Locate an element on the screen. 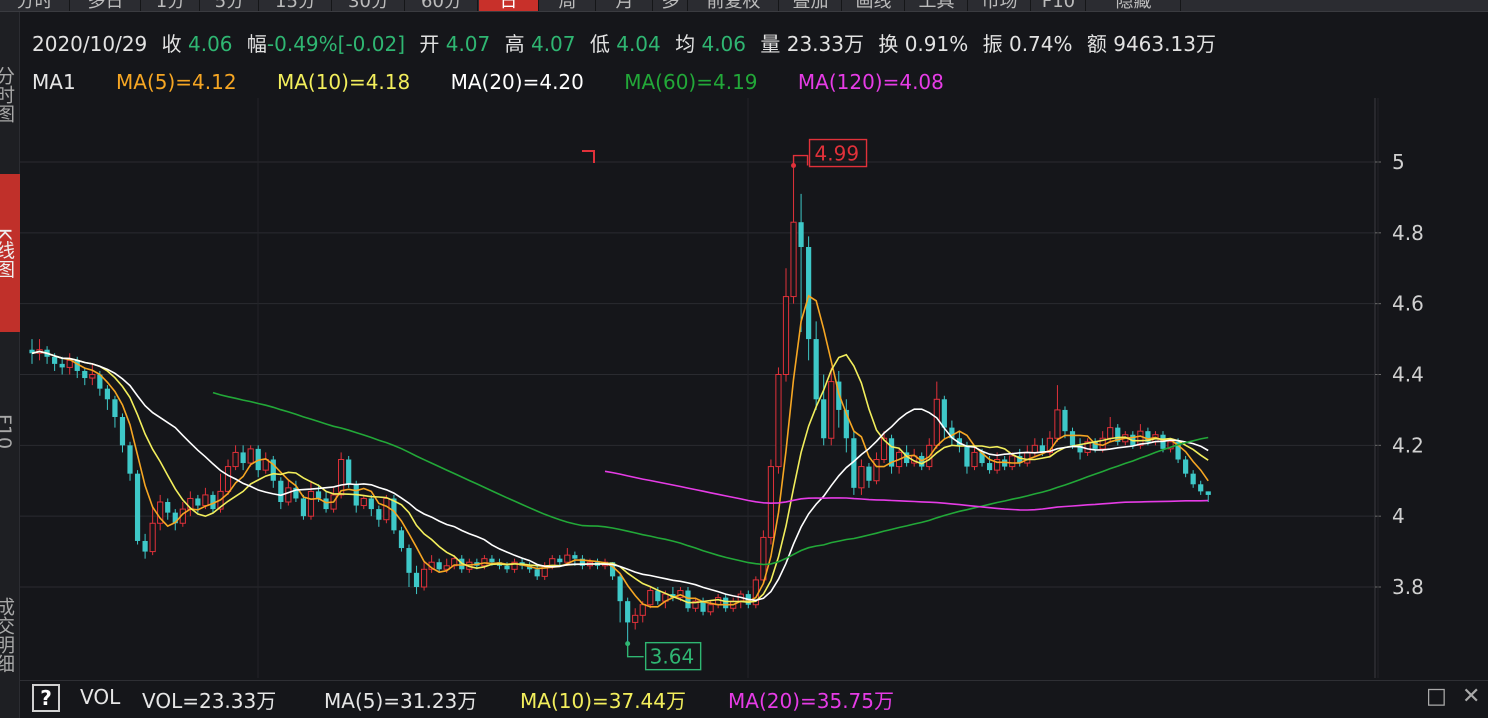 The height and width of the screenshot is (718, 1488). ma120-legend: MA(120)=4.08 is located at coordinates (870, 82).